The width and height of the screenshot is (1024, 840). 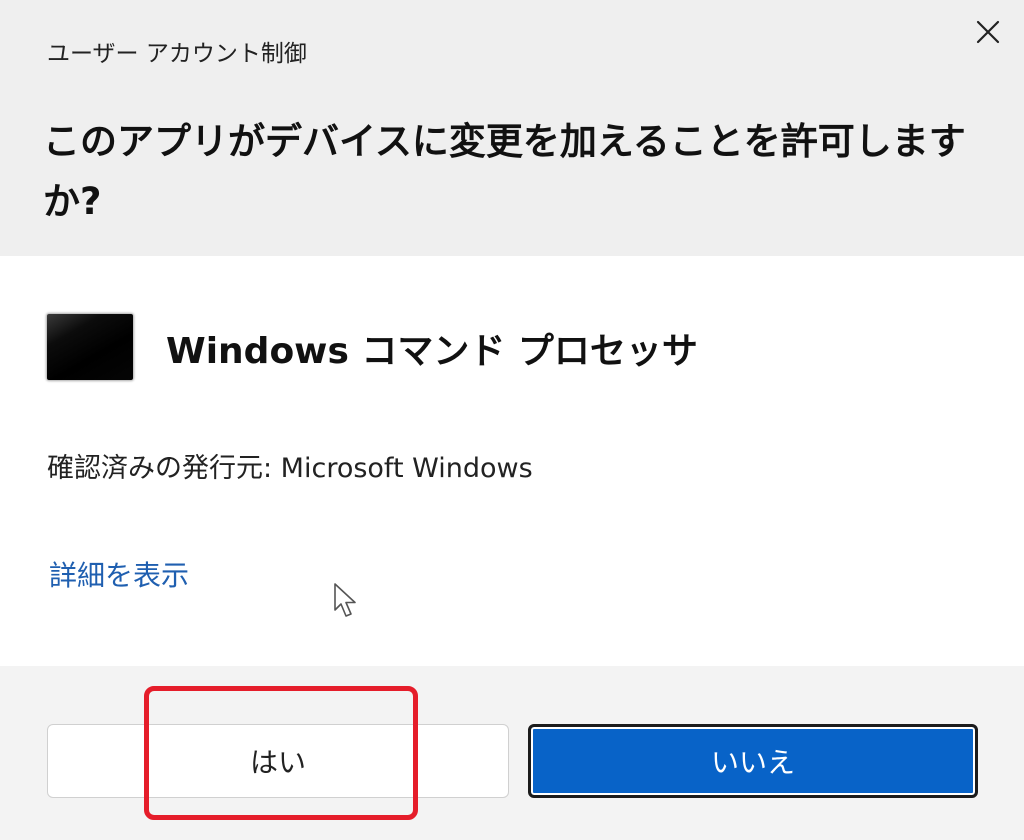 What do you see at coordinates (345, 600) in the screenshot?
I see `mouse-cursor-icon` at bounding box center [345, 600].